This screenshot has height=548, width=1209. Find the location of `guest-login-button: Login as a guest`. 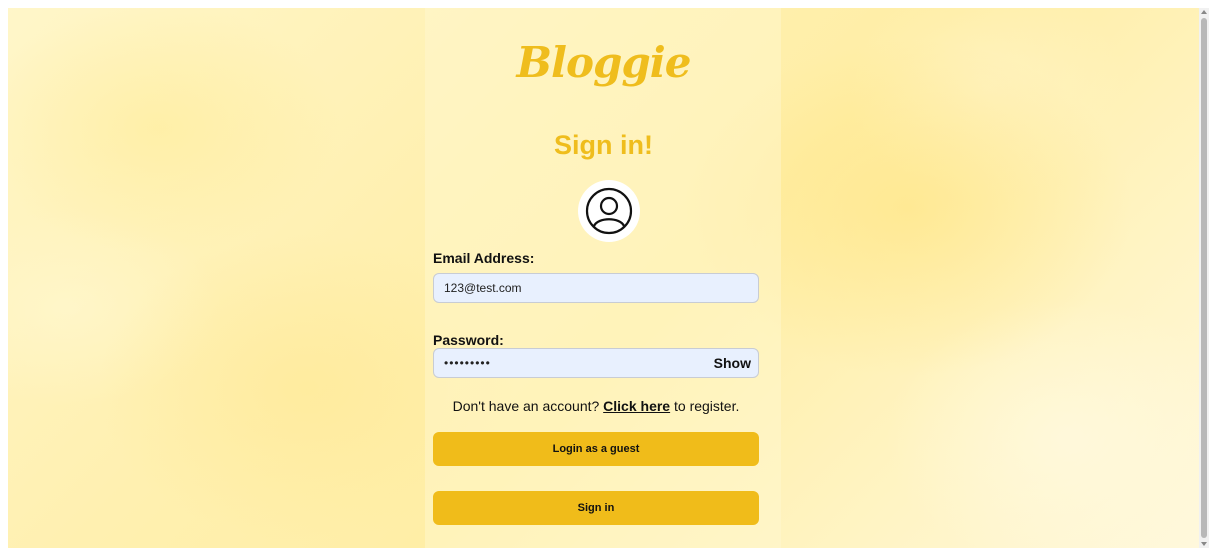

guest-login-button: Login as a guest is located at coordinates (596, 449).